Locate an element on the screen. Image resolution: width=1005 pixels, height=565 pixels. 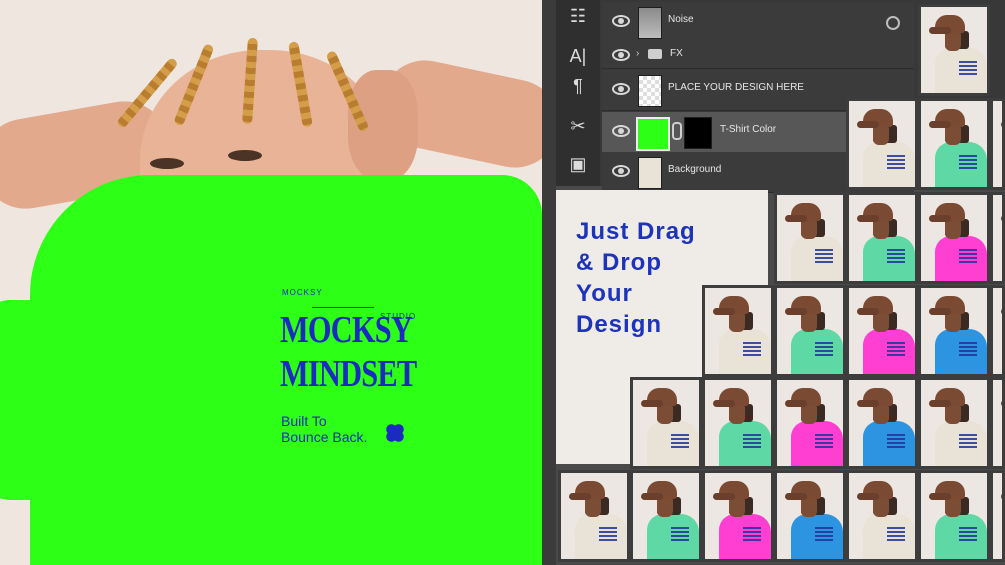
paragraph-tool-icon: ¶ is located at coordinates (578, 86).